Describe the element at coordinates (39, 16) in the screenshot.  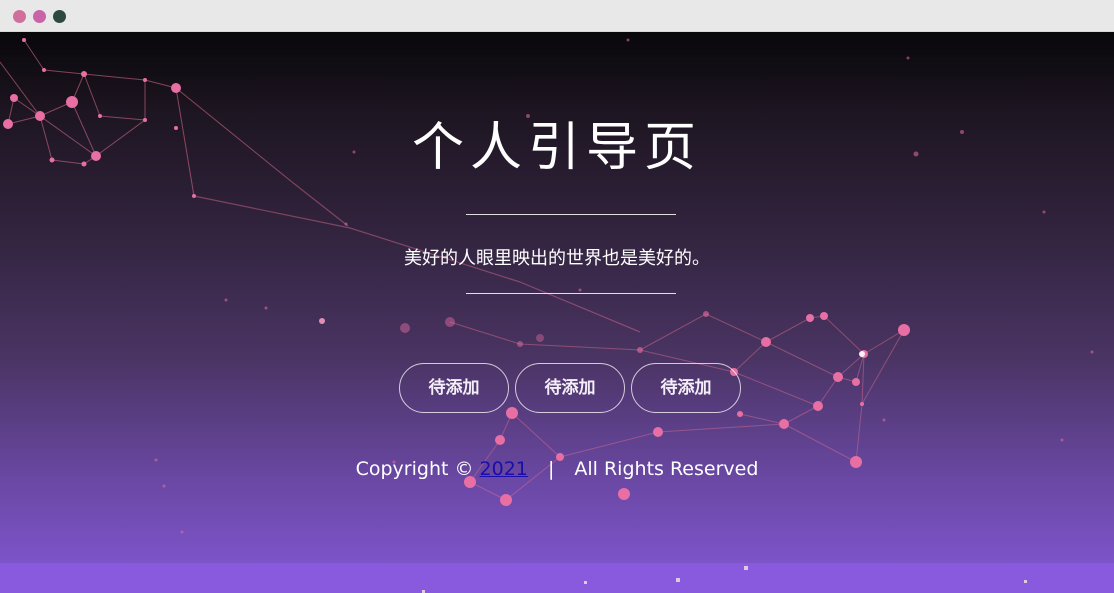
I see `minimize-window-dot` at that location.